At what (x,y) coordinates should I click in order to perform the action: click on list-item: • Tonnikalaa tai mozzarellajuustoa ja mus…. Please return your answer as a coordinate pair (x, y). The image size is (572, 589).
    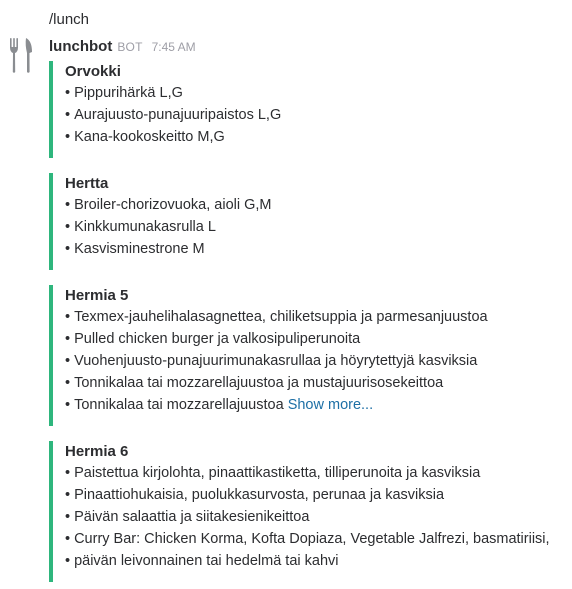
    Looking at the image, I should click on (254, 383).